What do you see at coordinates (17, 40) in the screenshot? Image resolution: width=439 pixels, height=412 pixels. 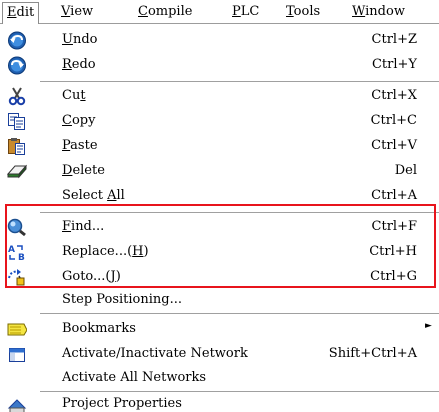 I see `undo-icon` at bounding box center [17, 40].